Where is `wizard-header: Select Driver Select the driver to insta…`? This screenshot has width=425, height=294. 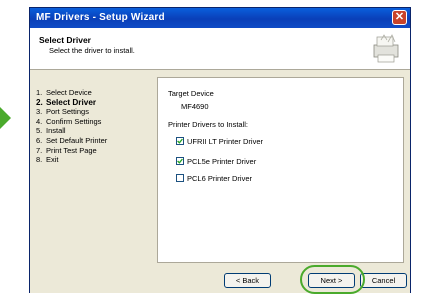
wizard-header: Select Driver Select the driver to insta… is located at coordinates (220, 49).